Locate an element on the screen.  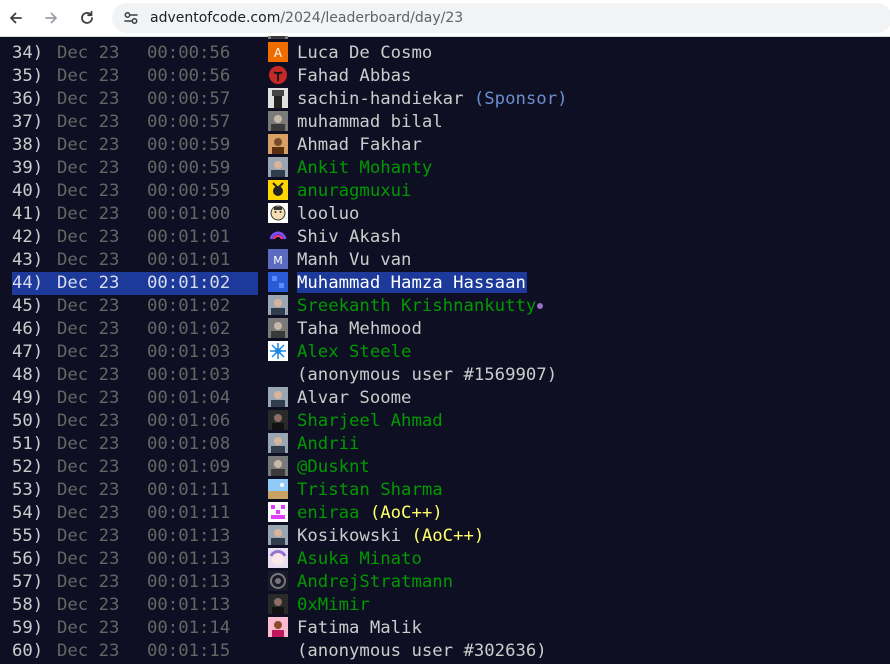
user-name-text: Ahmad Fakhar is located at coordinates (359, 145).